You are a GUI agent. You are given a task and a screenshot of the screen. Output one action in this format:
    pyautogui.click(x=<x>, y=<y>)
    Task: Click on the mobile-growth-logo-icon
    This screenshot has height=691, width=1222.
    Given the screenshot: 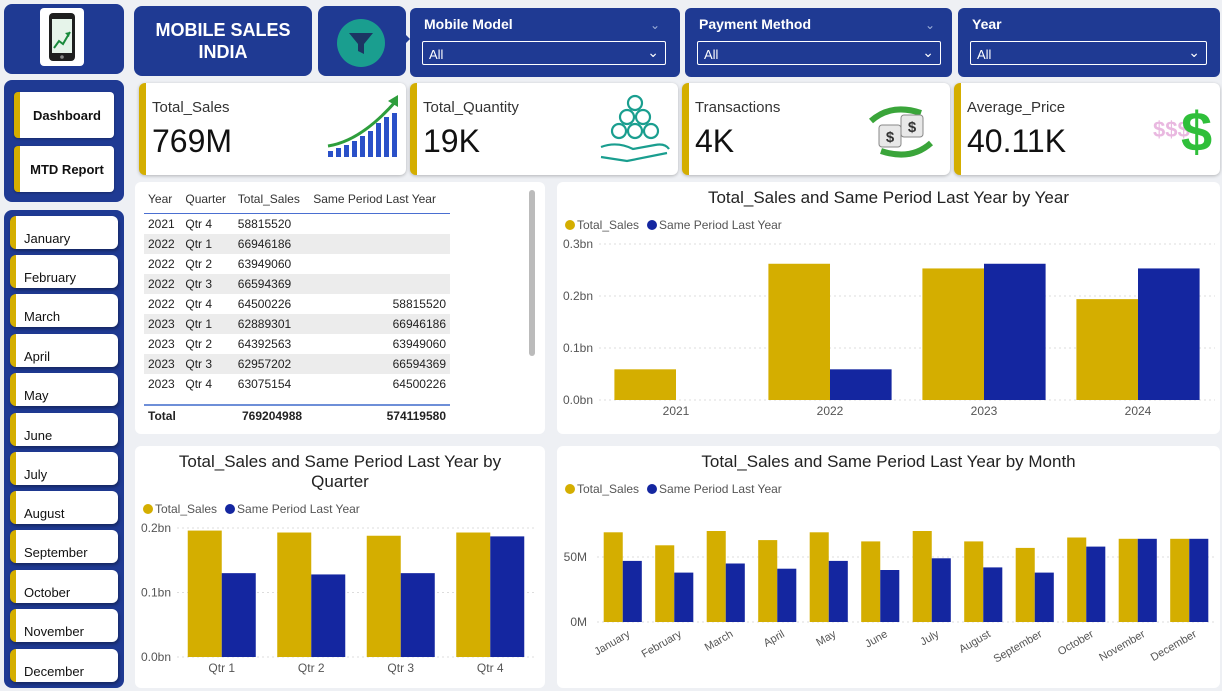 What is the action you would take?
    pyautogui.click(x=62, y=37)
    